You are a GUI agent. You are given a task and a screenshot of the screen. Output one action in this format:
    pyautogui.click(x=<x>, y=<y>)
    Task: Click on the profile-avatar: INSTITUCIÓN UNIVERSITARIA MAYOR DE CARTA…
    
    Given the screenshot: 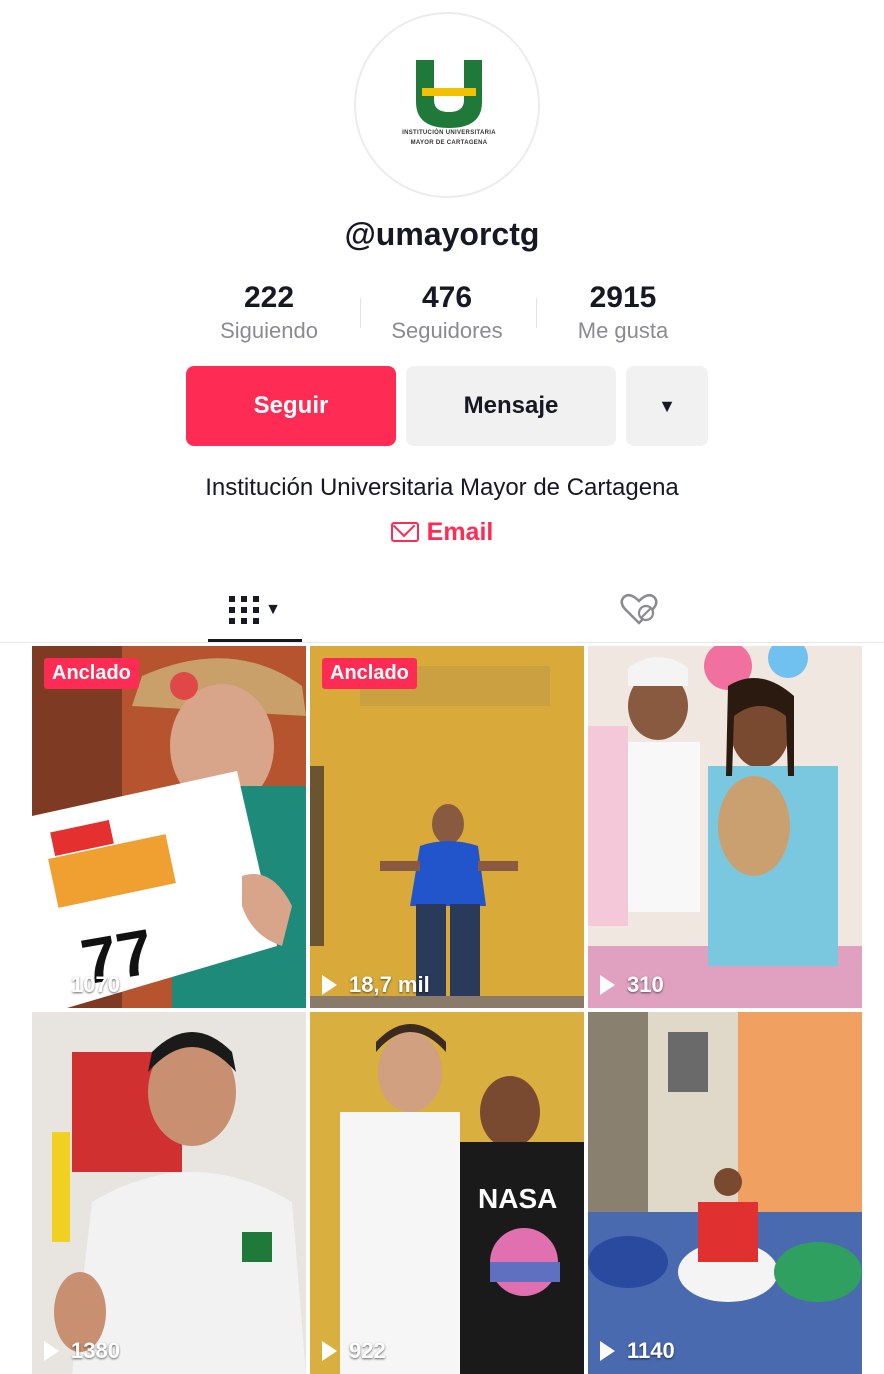 What is the action you would take?
    pyautogui.click(x=447, y=105)
    